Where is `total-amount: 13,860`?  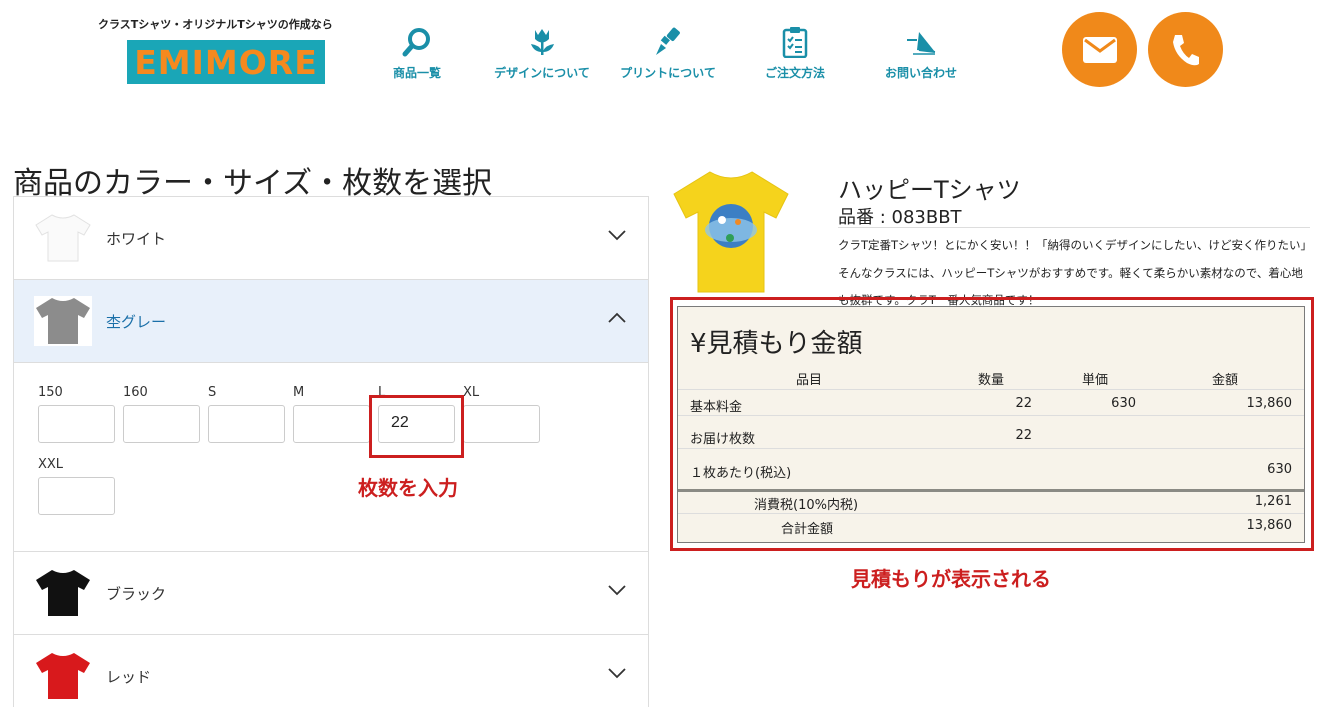
total-amount: 13,860 is located at coordinates (1269, 525).